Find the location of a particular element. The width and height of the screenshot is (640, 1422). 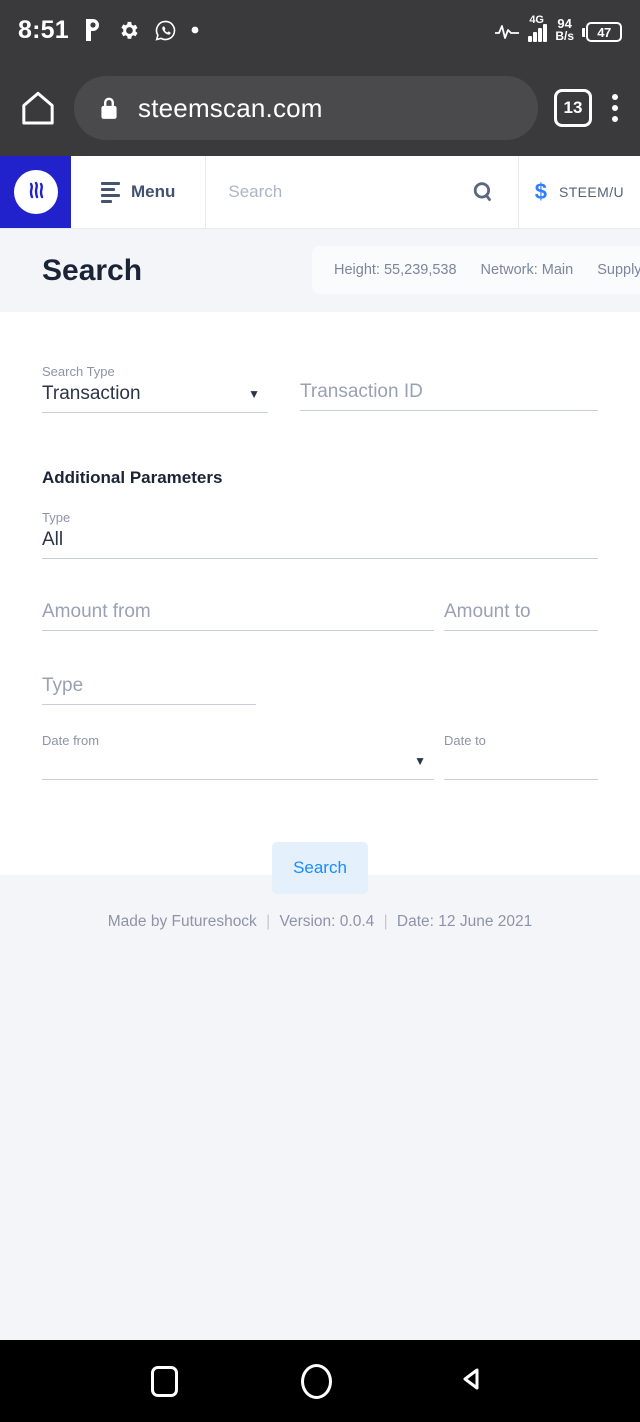

amount-range-row: Amount from Amount to is located at coordinates (320, 616).